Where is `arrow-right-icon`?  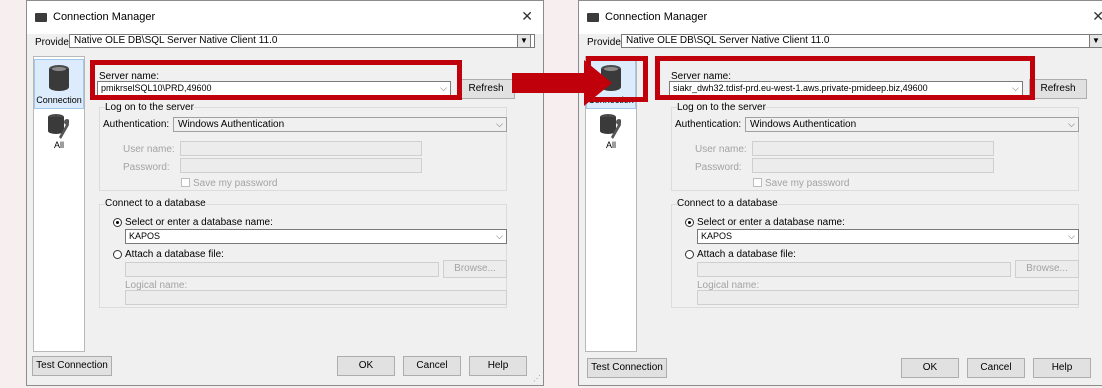
arrow-right-icon is located at coordinates (562, 83).